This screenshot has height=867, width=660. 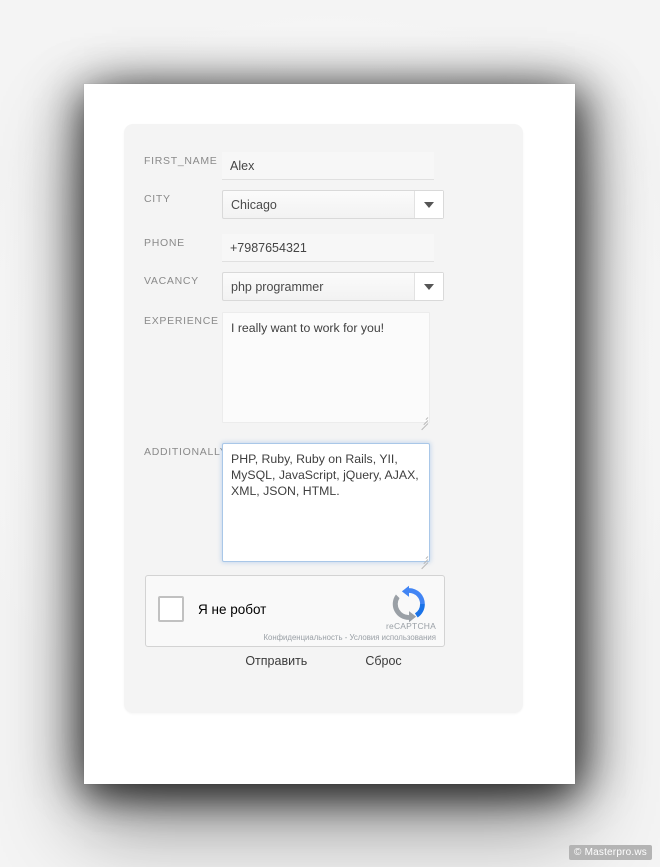 I want to click on vacancy-select-value: php programmer, so click(x=333, y=286).